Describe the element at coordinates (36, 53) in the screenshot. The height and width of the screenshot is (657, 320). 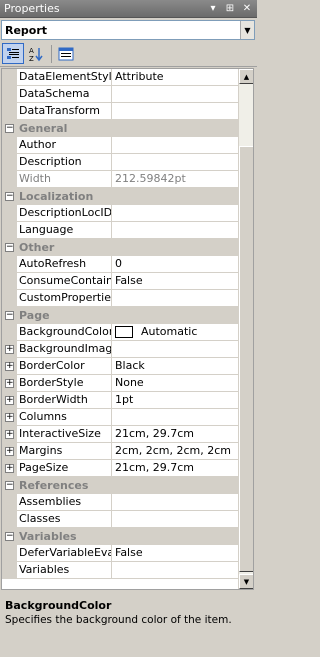
I see `alphabetical-button: A Z` at that location.